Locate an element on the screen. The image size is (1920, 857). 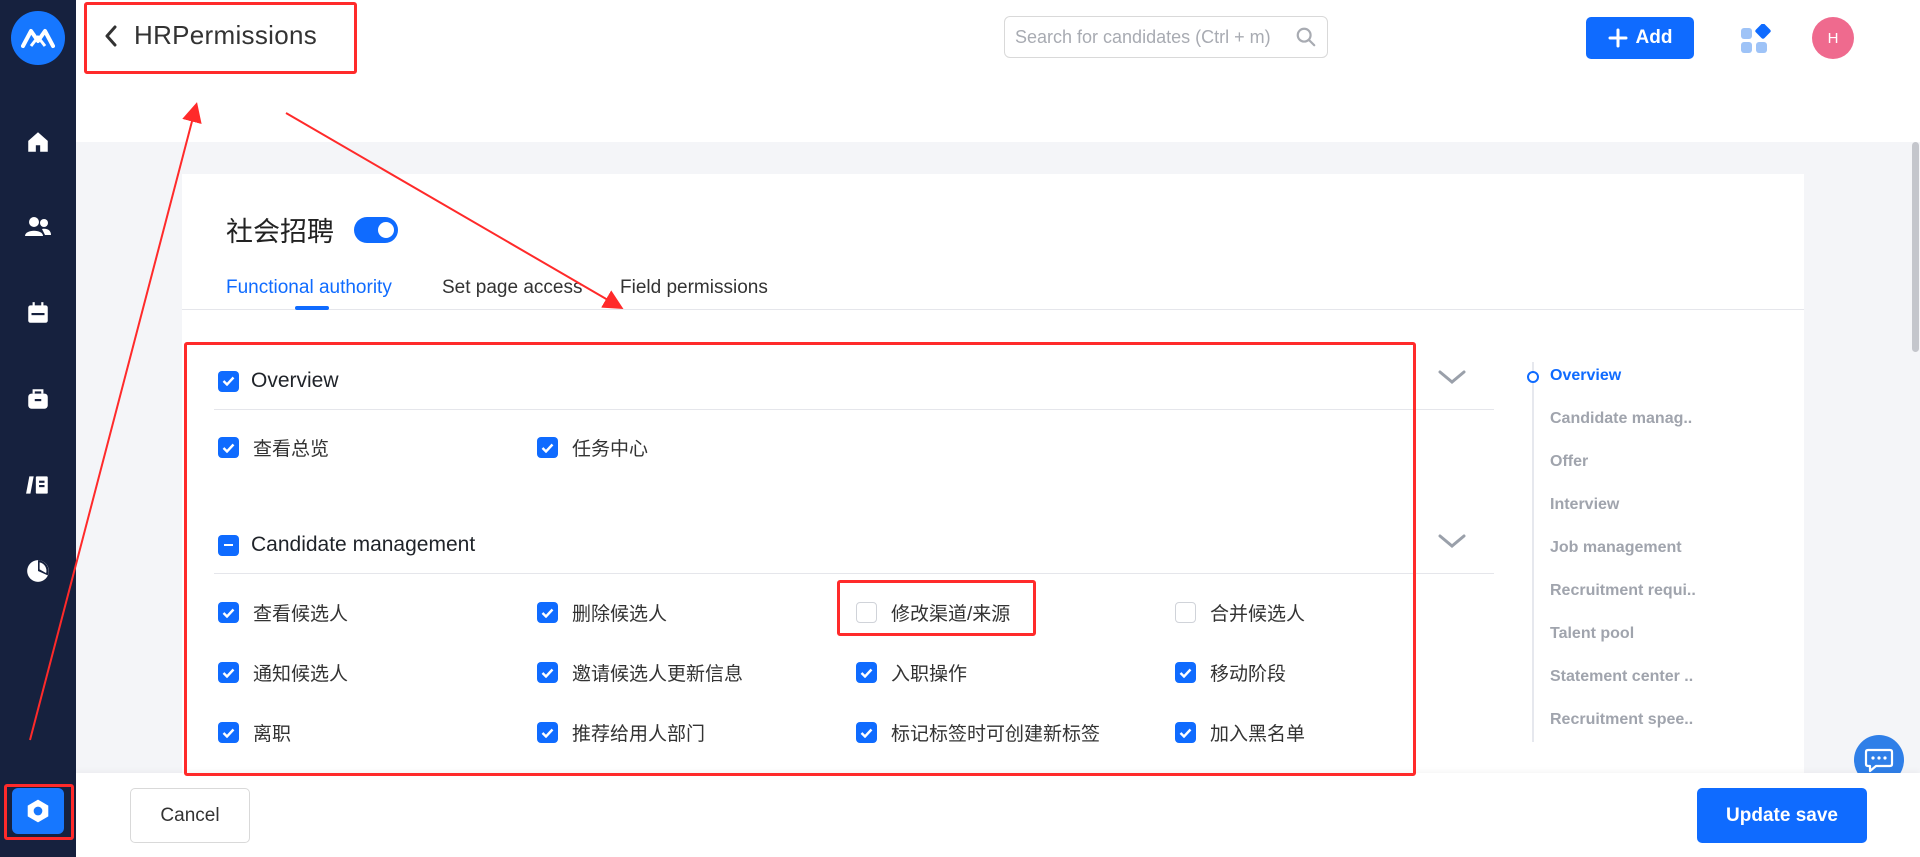
recruitment-toggle is located at coordinates (376, 229).